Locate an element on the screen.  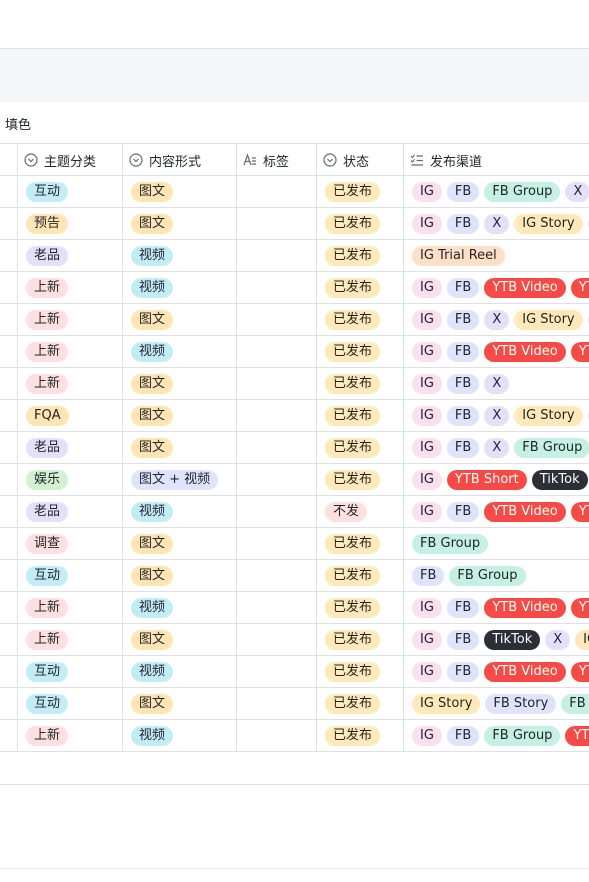
table-row: 预告图文已发布IGFBXIG StoryFB Story is located at coordinates (294, 224).